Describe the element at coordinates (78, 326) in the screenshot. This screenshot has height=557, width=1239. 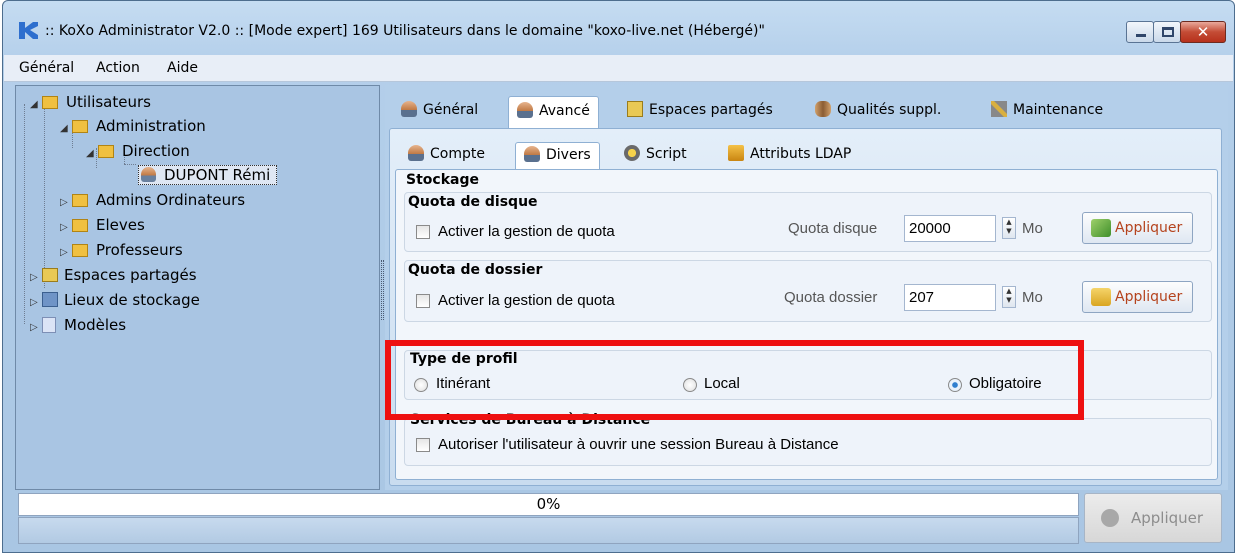
I see `tree-item-modeles: ▷ Modèles` at that location.